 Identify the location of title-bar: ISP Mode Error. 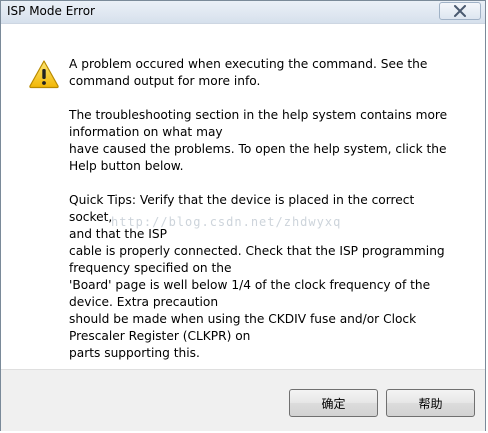
(243, 12).